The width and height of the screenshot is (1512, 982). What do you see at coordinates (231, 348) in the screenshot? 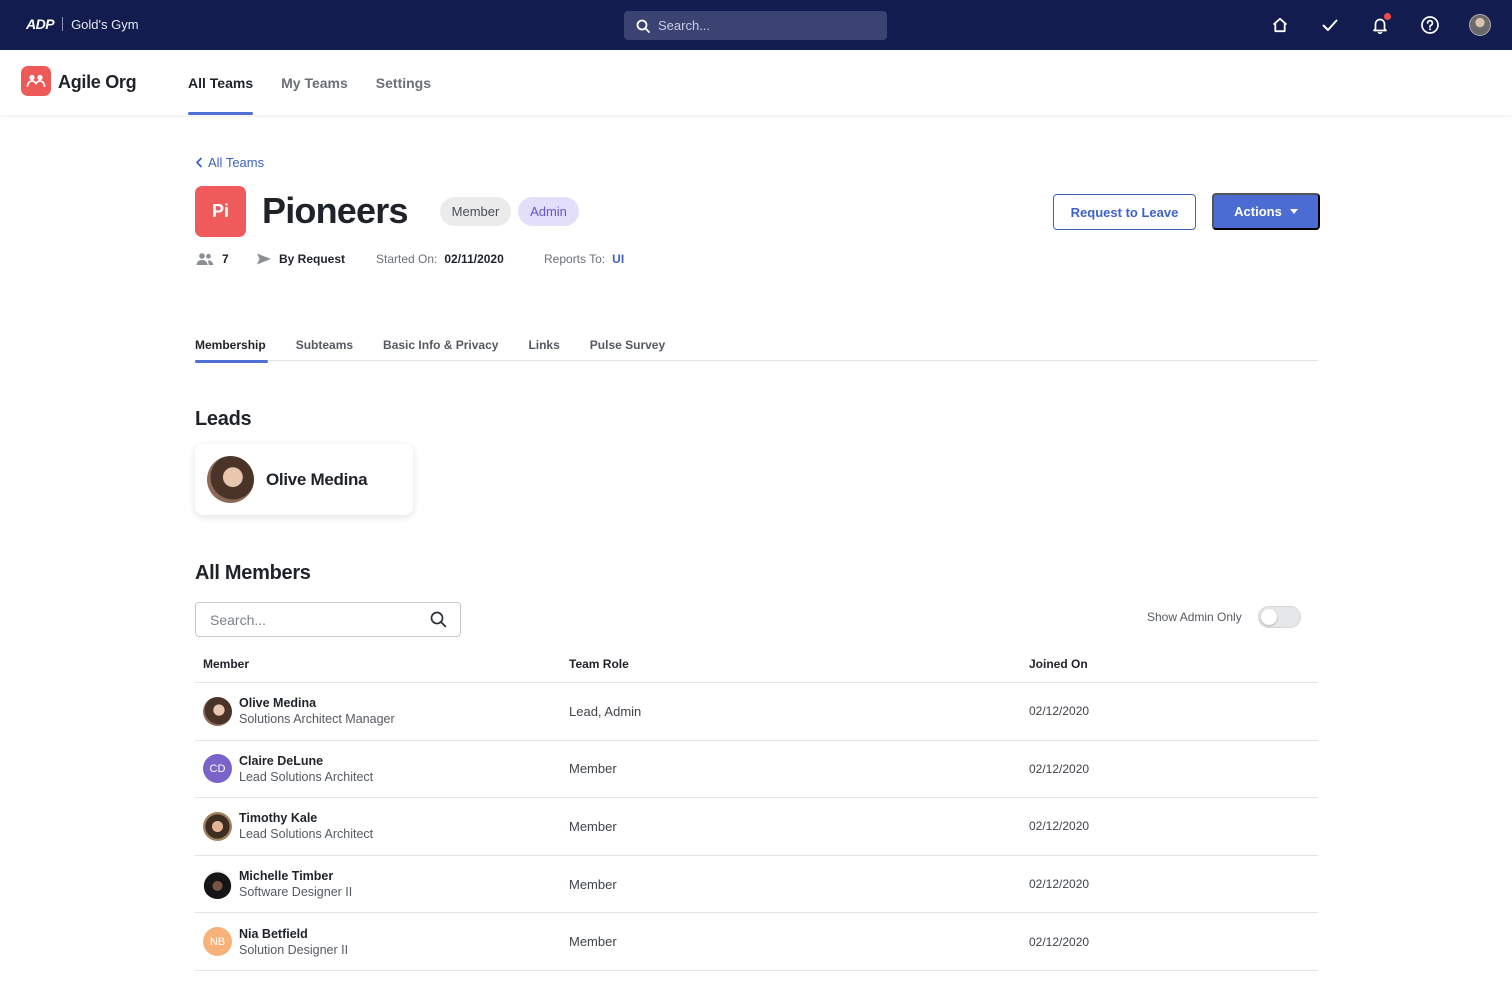
I see `tab-membership: Membership` at bounding box center [231, 348].